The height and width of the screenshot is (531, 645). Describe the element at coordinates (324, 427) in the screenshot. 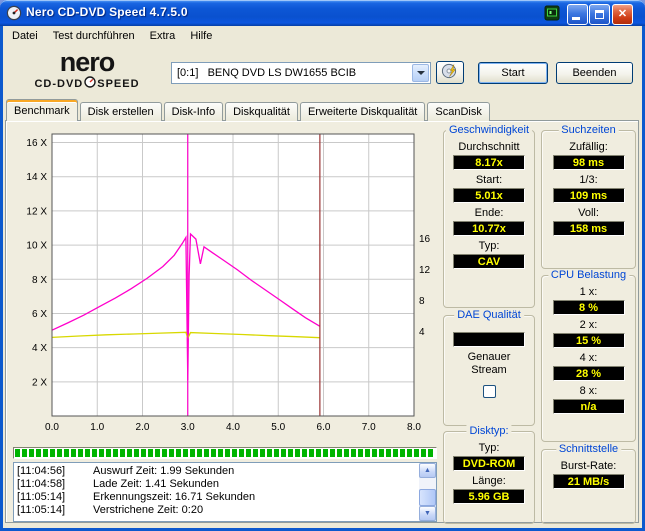

I see `svg-text: 6.0` at that location.